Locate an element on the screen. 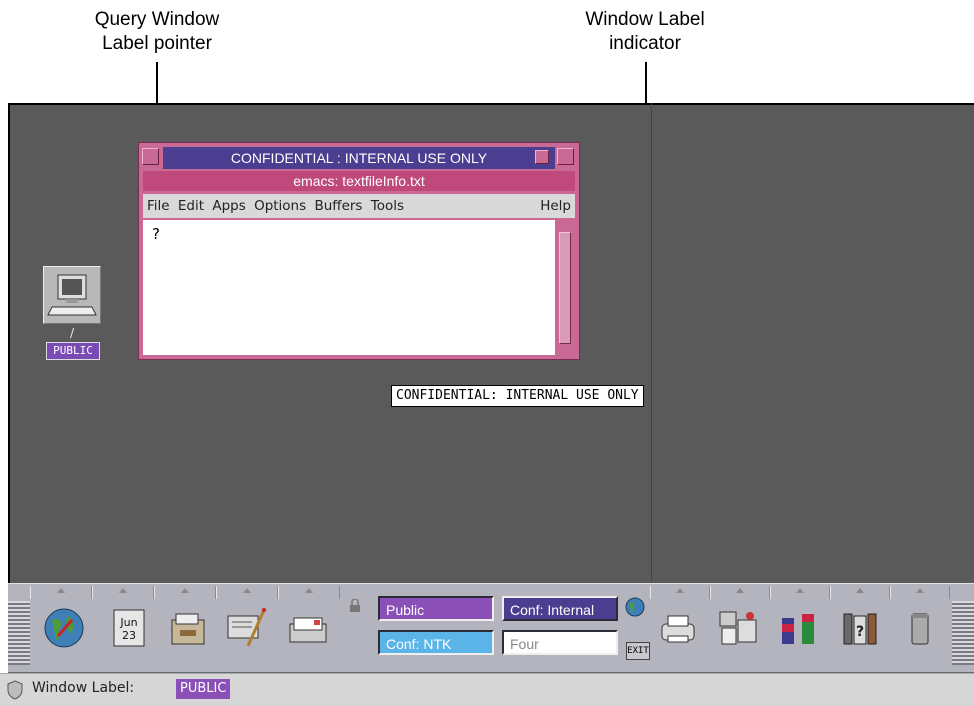 The height and width of the screenshot is (706, 974). minimize-button is located at coordinates (542, 157).